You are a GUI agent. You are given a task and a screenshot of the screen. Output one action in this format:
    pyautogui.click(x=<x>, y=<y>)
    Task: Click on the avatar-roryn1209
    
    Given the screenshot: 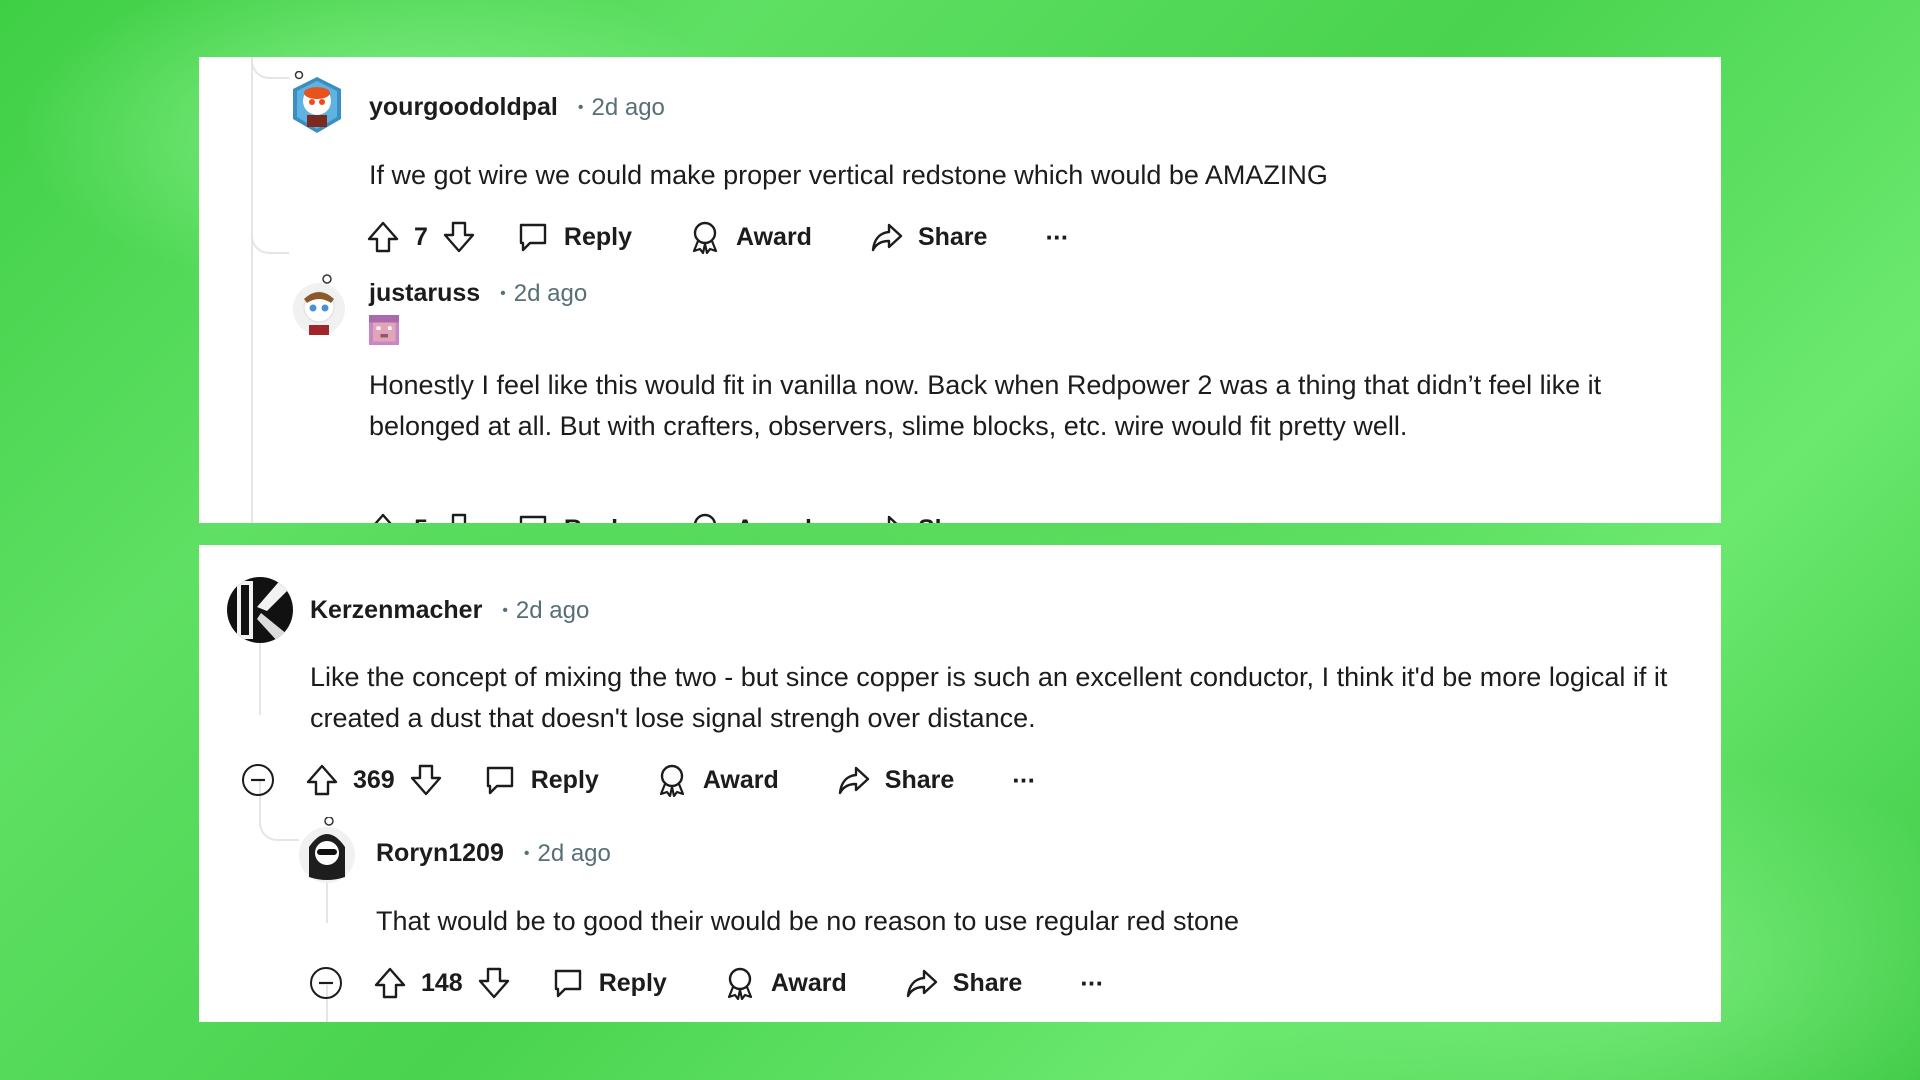 What is the action you would take?
    pyautogui.click(x=327, y=850)
    